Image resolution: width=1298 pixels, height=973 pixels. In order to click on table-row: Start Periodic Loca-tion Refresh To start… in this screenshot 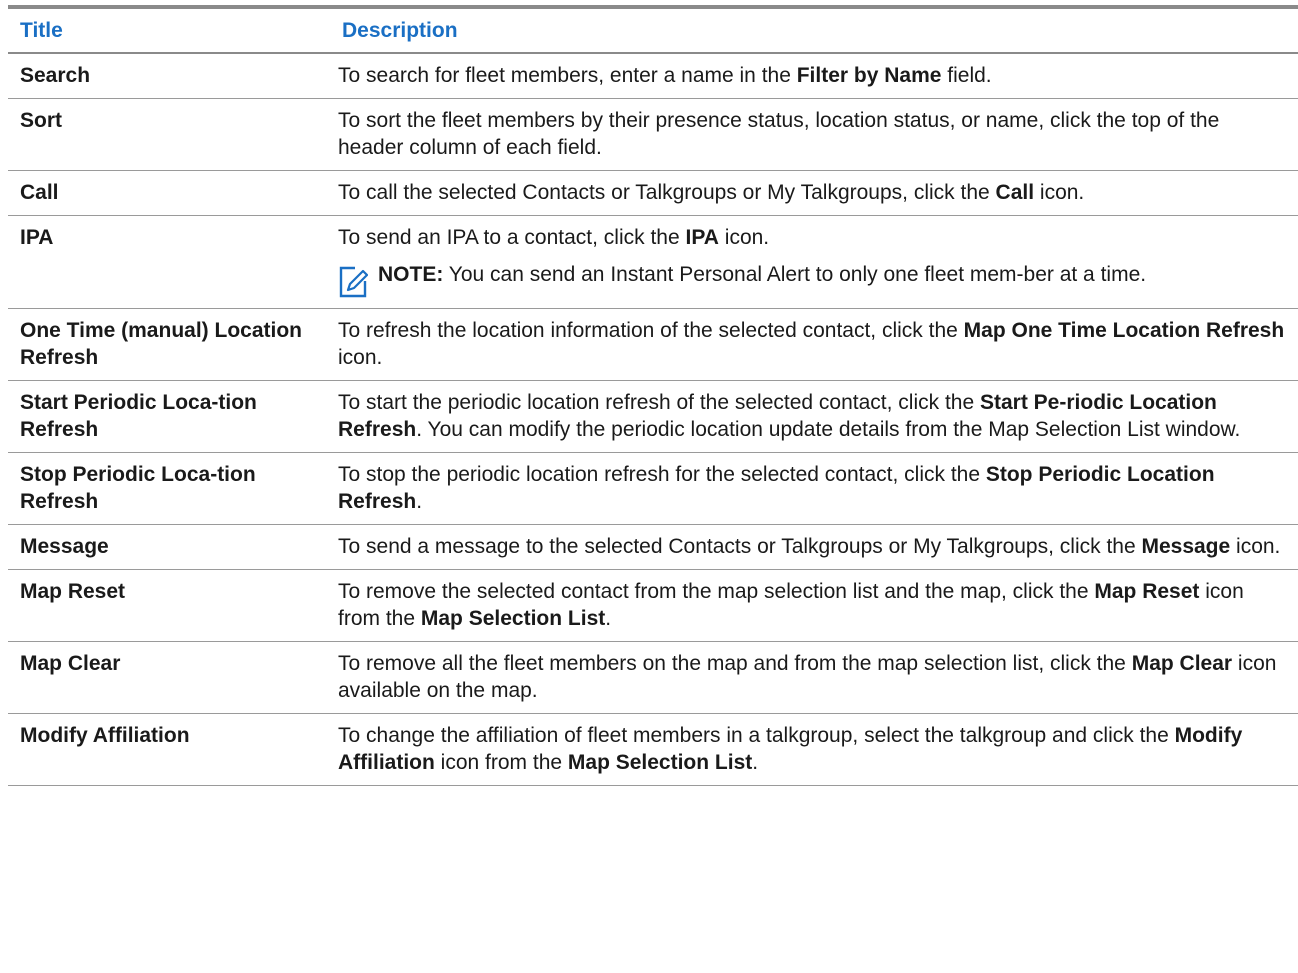, I will do `click(653, 417)`.